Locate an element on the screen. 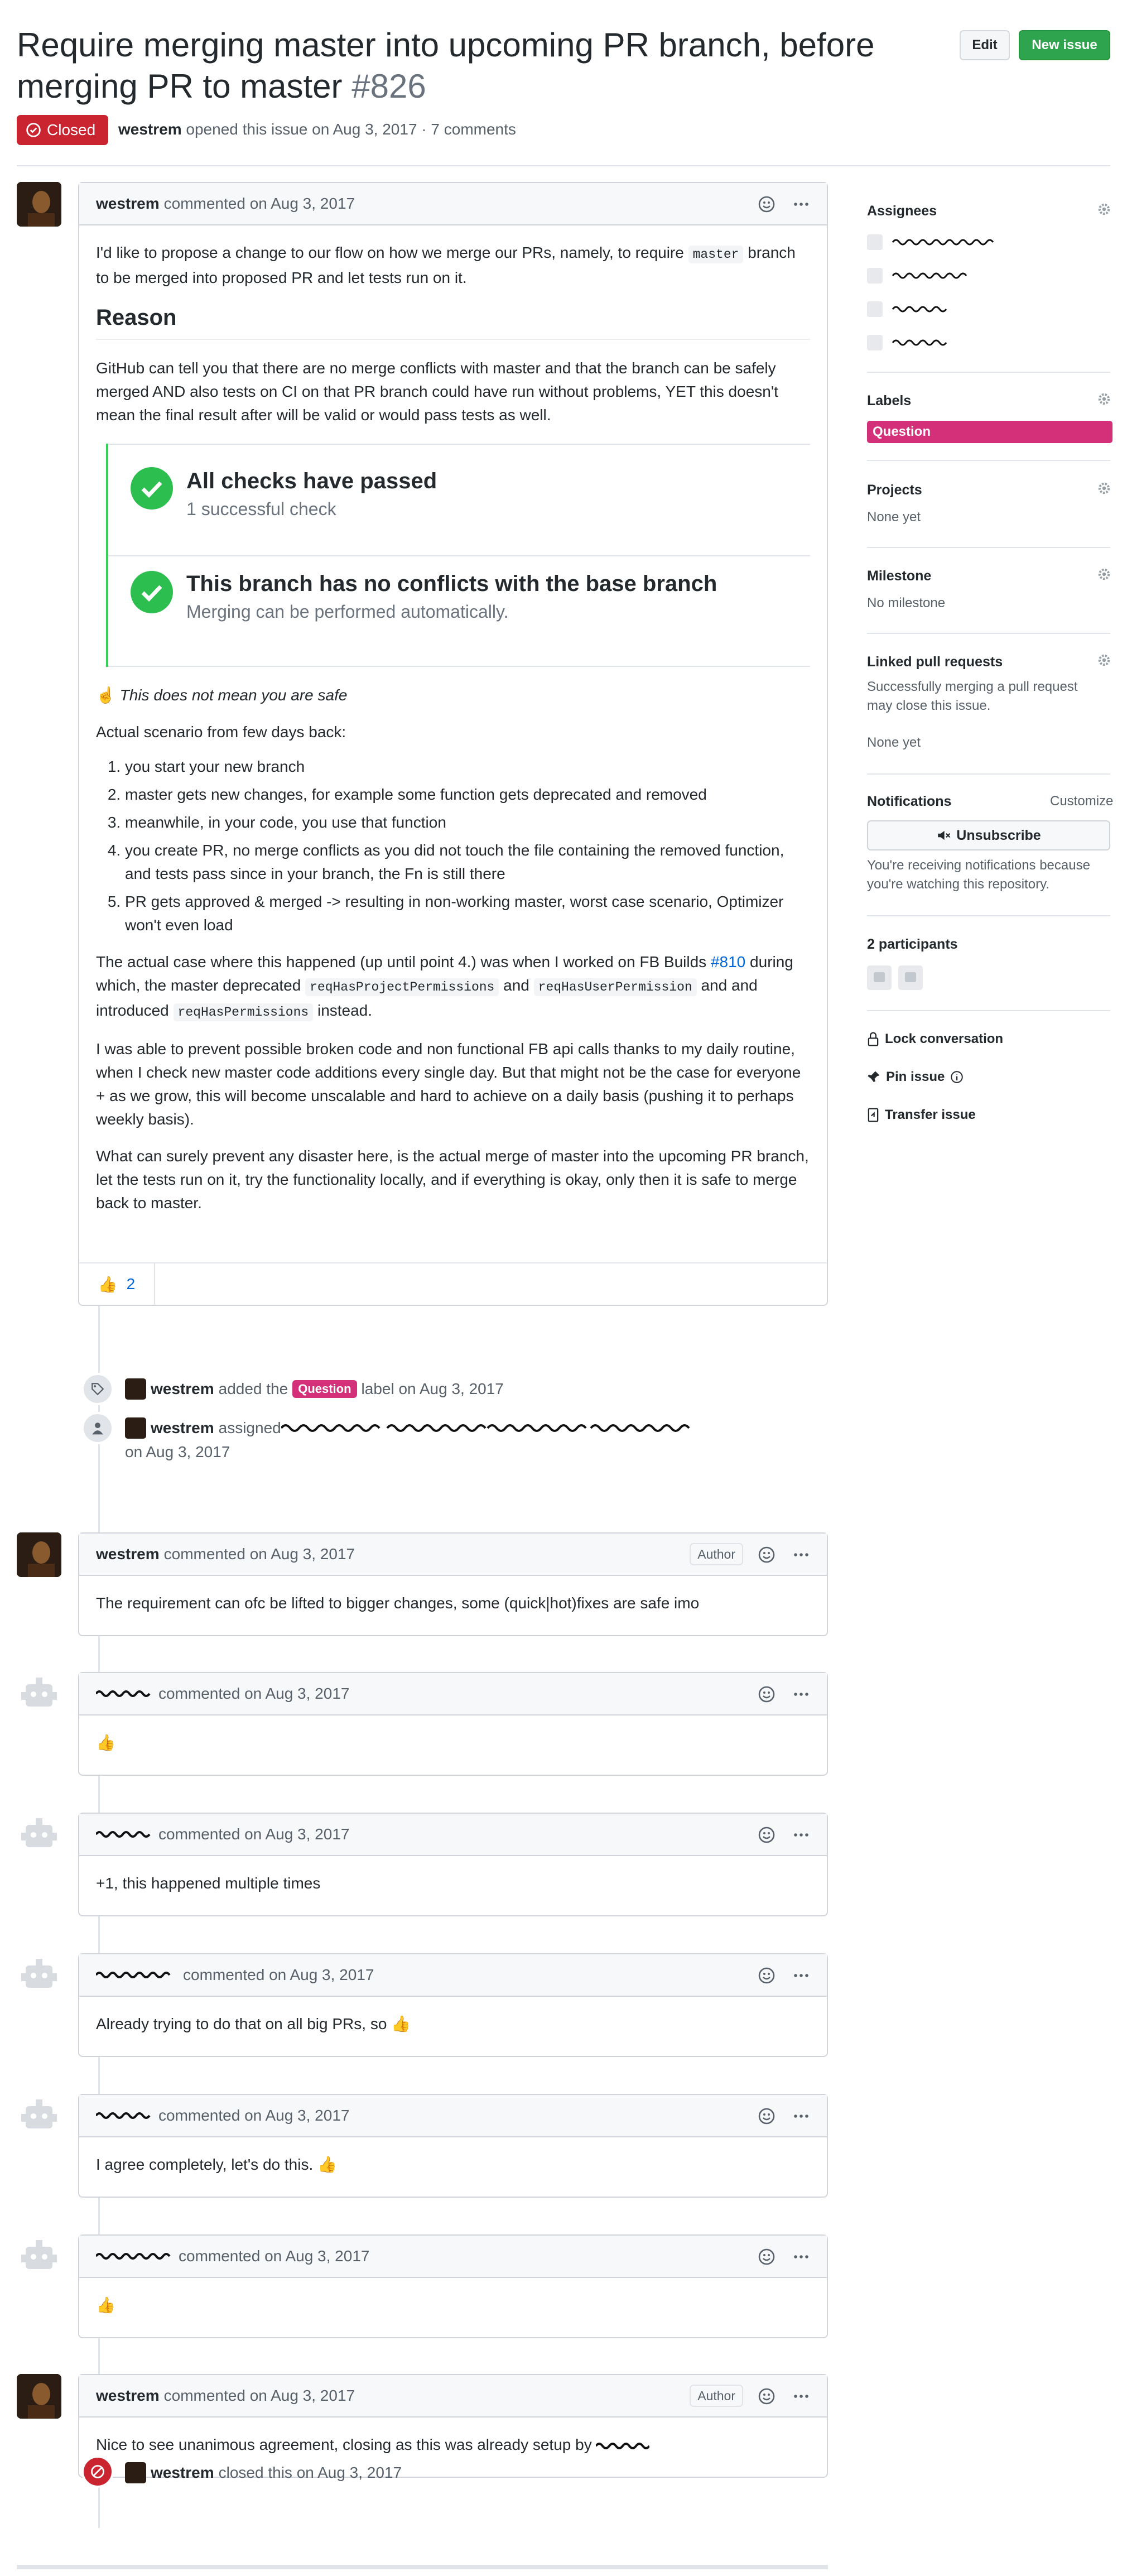 The height and width of the screenshot is (2576, 1127). edit-button: Edit is located at coordinates (985, 45).